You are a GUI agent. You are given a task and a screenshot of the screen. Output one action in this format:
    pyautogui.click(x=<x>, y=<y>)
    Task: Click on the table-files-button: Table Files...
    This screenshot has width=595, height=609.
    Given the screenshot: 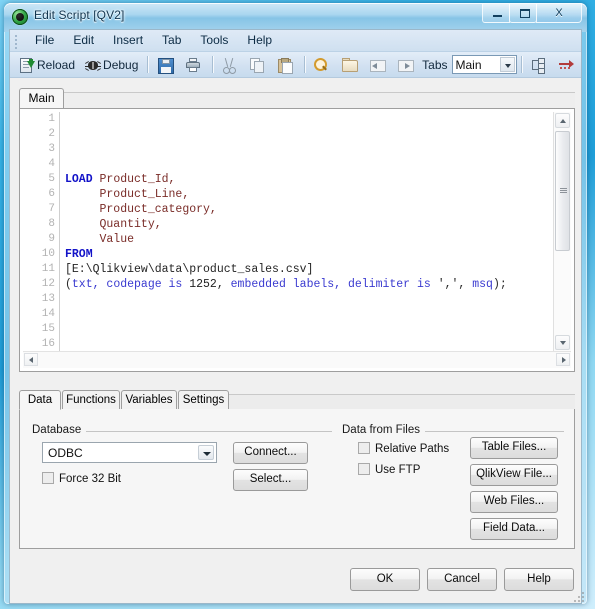 What is the action you would take?
    pyautogui.click(x=514, y=448)
    